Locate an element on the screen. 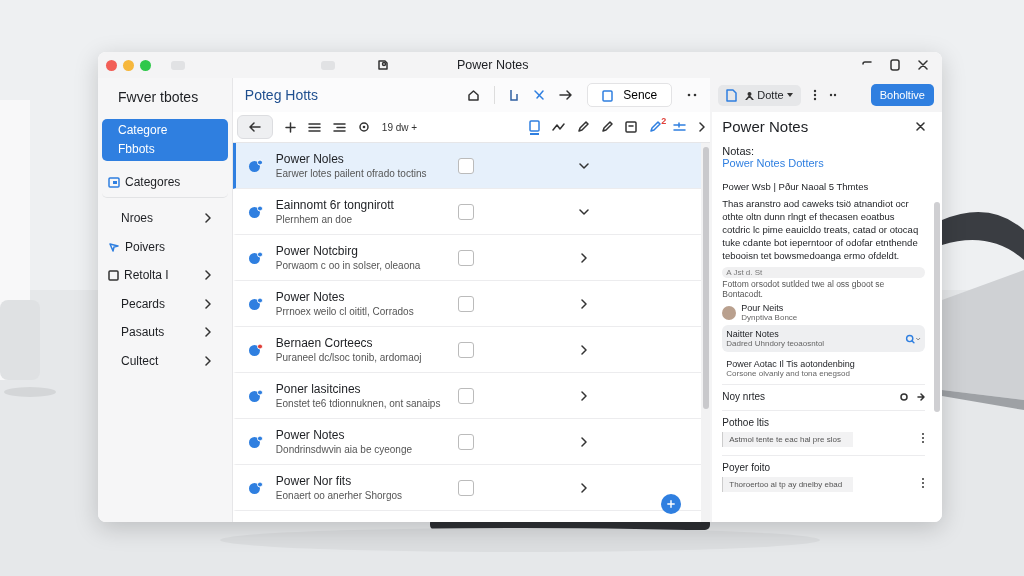 This screenshot has height=576, width=1024. entry-title: Power Aotac Il Tis aotondenbing is located at coordinates (791, 364).